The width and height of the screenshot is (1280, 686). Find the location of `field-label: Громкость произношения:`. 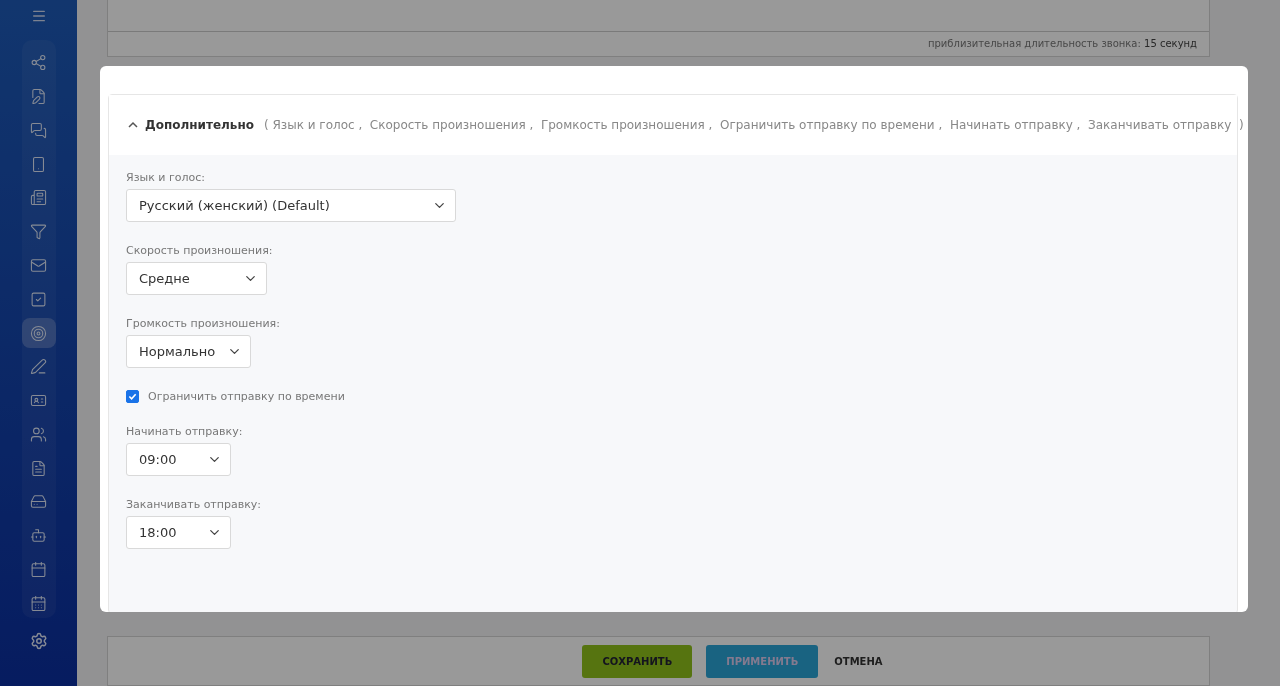

field-label: Громкость произношения: is located at coordinates (203, 323).